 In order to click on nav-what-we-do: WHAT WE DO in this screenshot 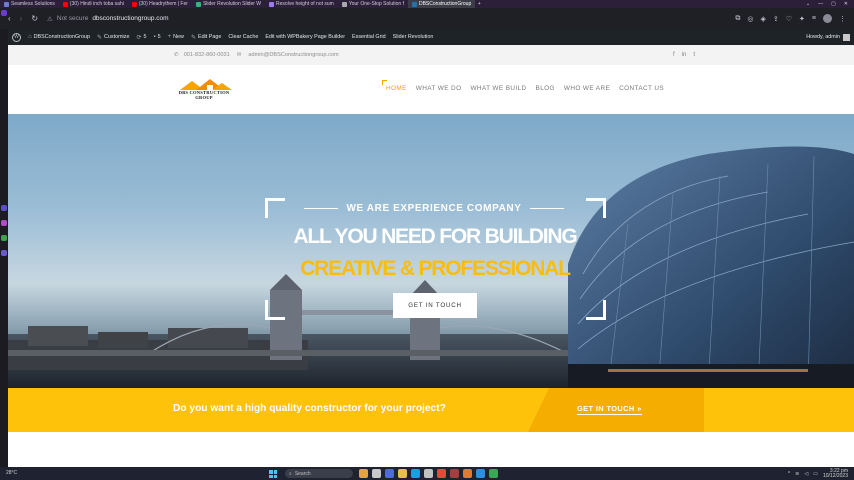, I will do `click(439, 88)`.